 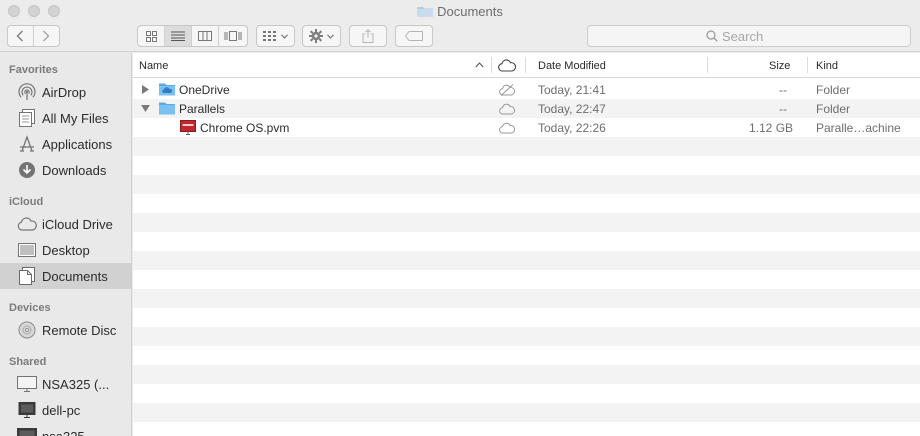 I want to click on sidebar-item-desktop: Desktop, so click(x=65, y=250).